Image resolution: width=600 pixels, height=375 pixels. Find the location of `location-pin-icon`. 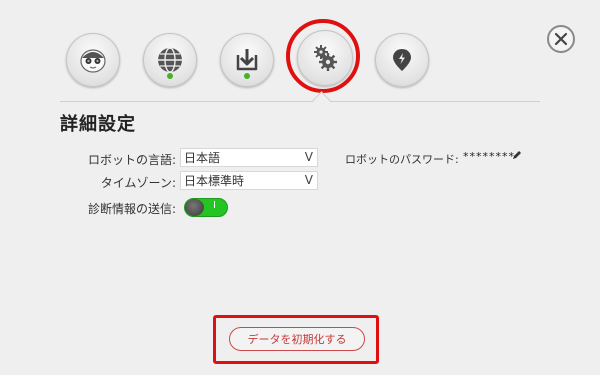

location-pin-icon is located at coordinates (402, 60).